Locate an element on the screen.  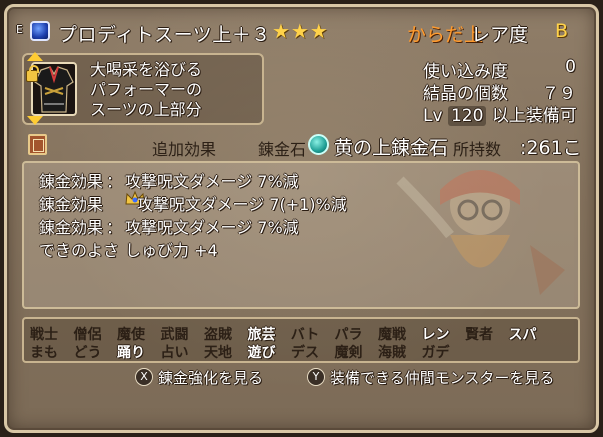
job-label: 遊び is located at coordinates (261, 353).